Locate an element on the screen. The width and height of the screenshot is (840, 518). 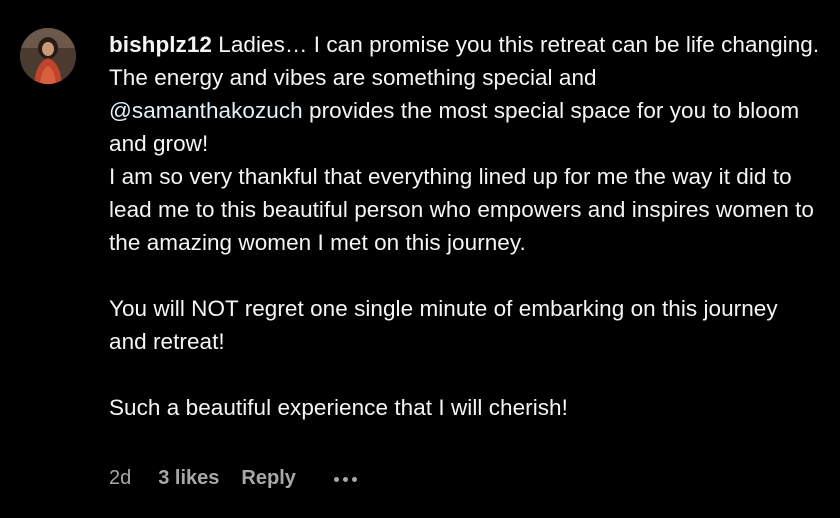
avatar is located at coordinates (48, 56).